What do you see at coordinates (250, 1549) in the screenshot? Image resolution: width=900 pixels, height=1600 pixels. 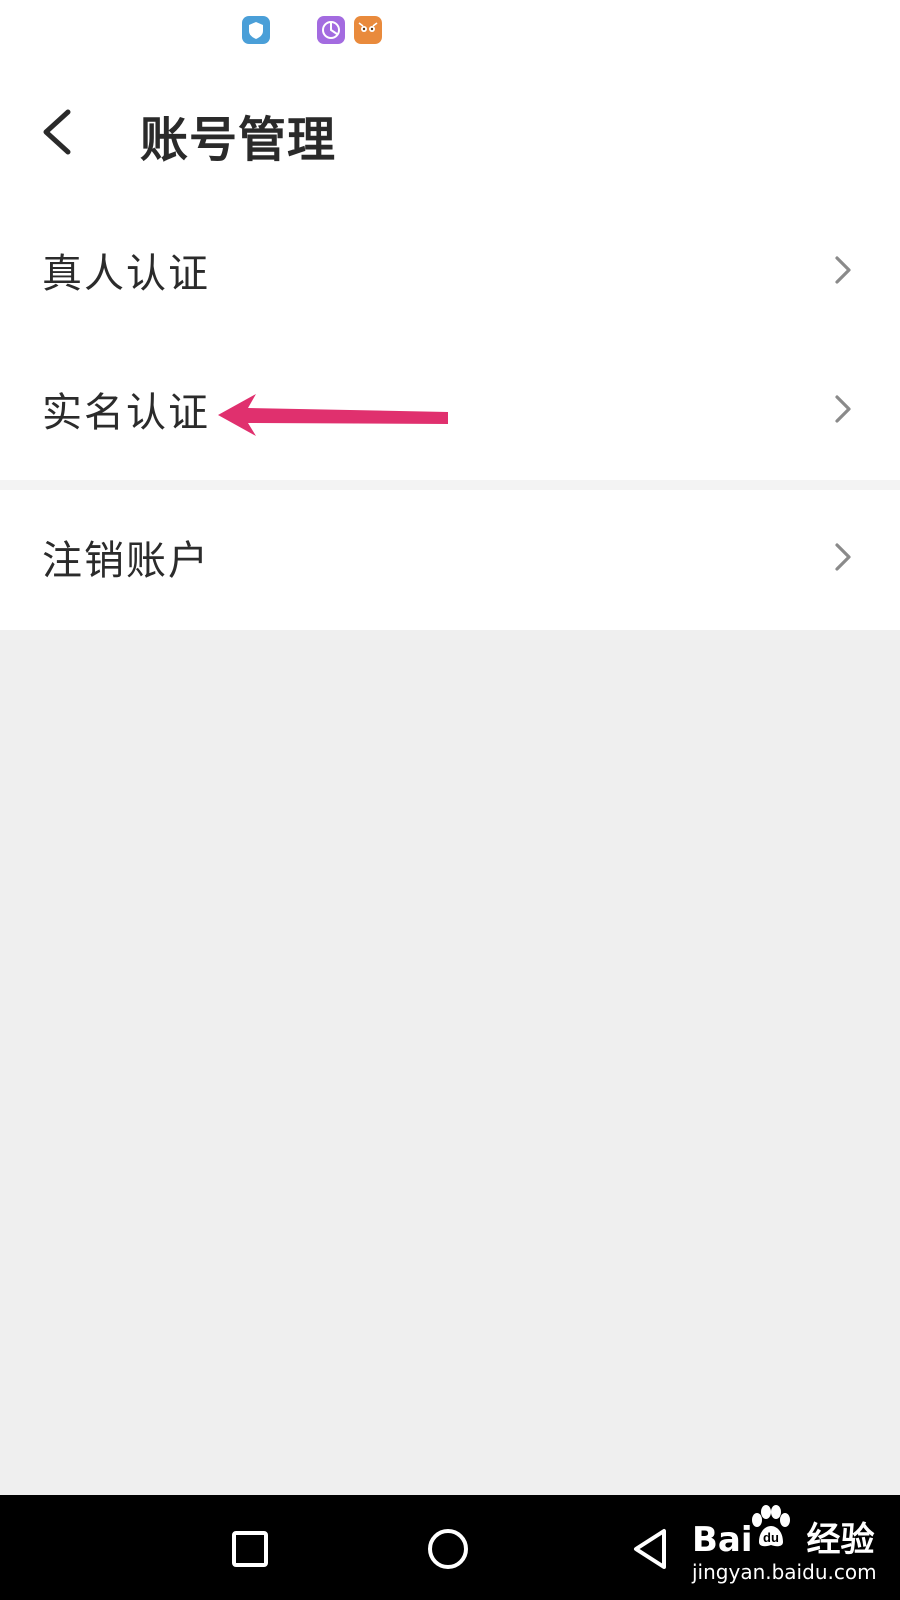 I see `recents-square-icon` at bounding box center [250, 1549].